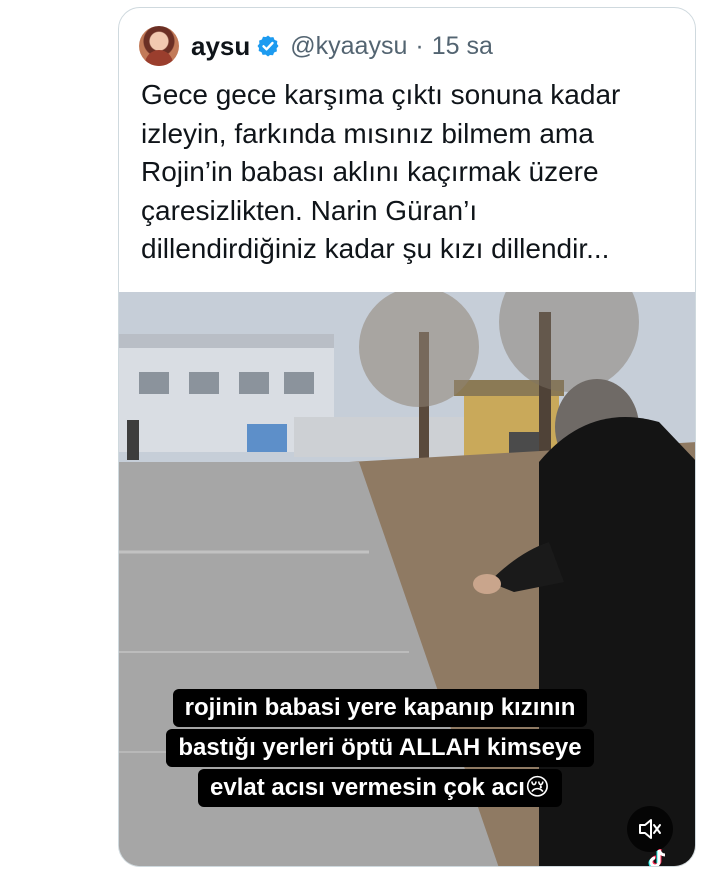 The image size is (720, 885). What do you see at coordinates (348, 46) in the screenshot?
I see `author-handle: @kyaaysu` at bounding box center [348, 46].